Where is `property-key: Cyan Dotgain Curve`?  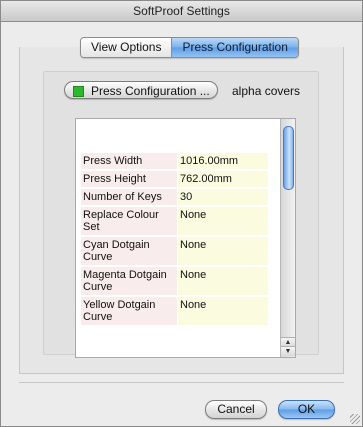
property-key: Cyan Dotgain Curve is located at coordinates (129, 251).